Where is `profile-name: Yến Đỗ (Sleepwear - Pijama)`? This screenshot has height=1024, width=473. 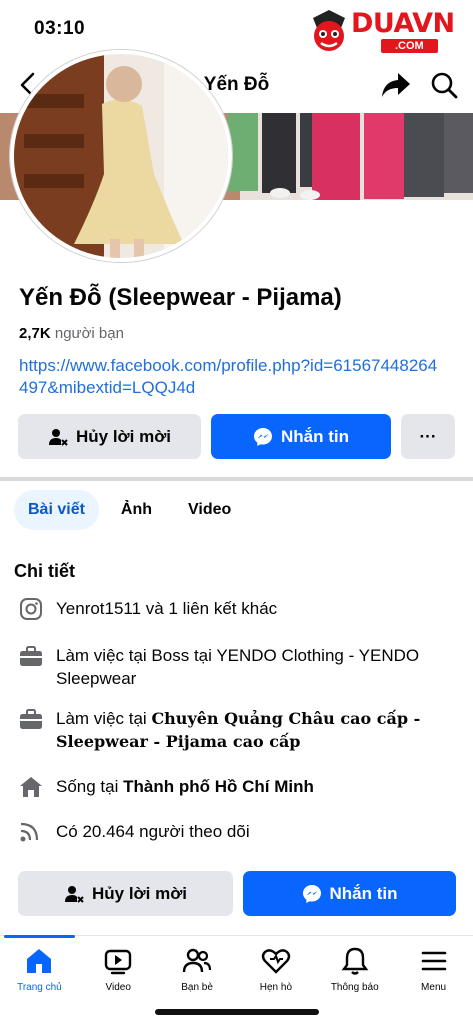 profile-name: Yến Đỗ (Sleepwear - Pijama) is located at coordinates (180, 297).